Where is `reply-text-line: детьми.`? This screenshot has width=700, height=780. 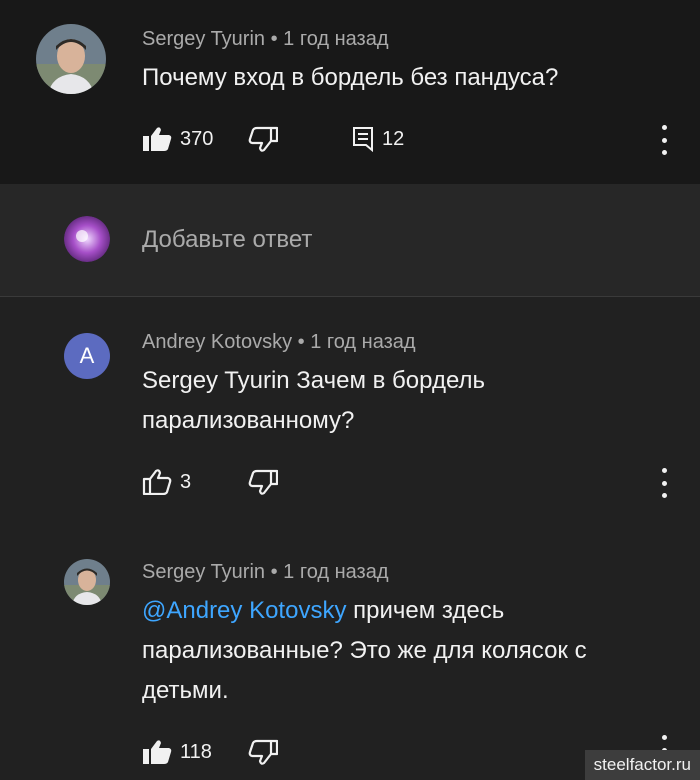
reply-text-line: детьми. is located at coordinates (185, 690).